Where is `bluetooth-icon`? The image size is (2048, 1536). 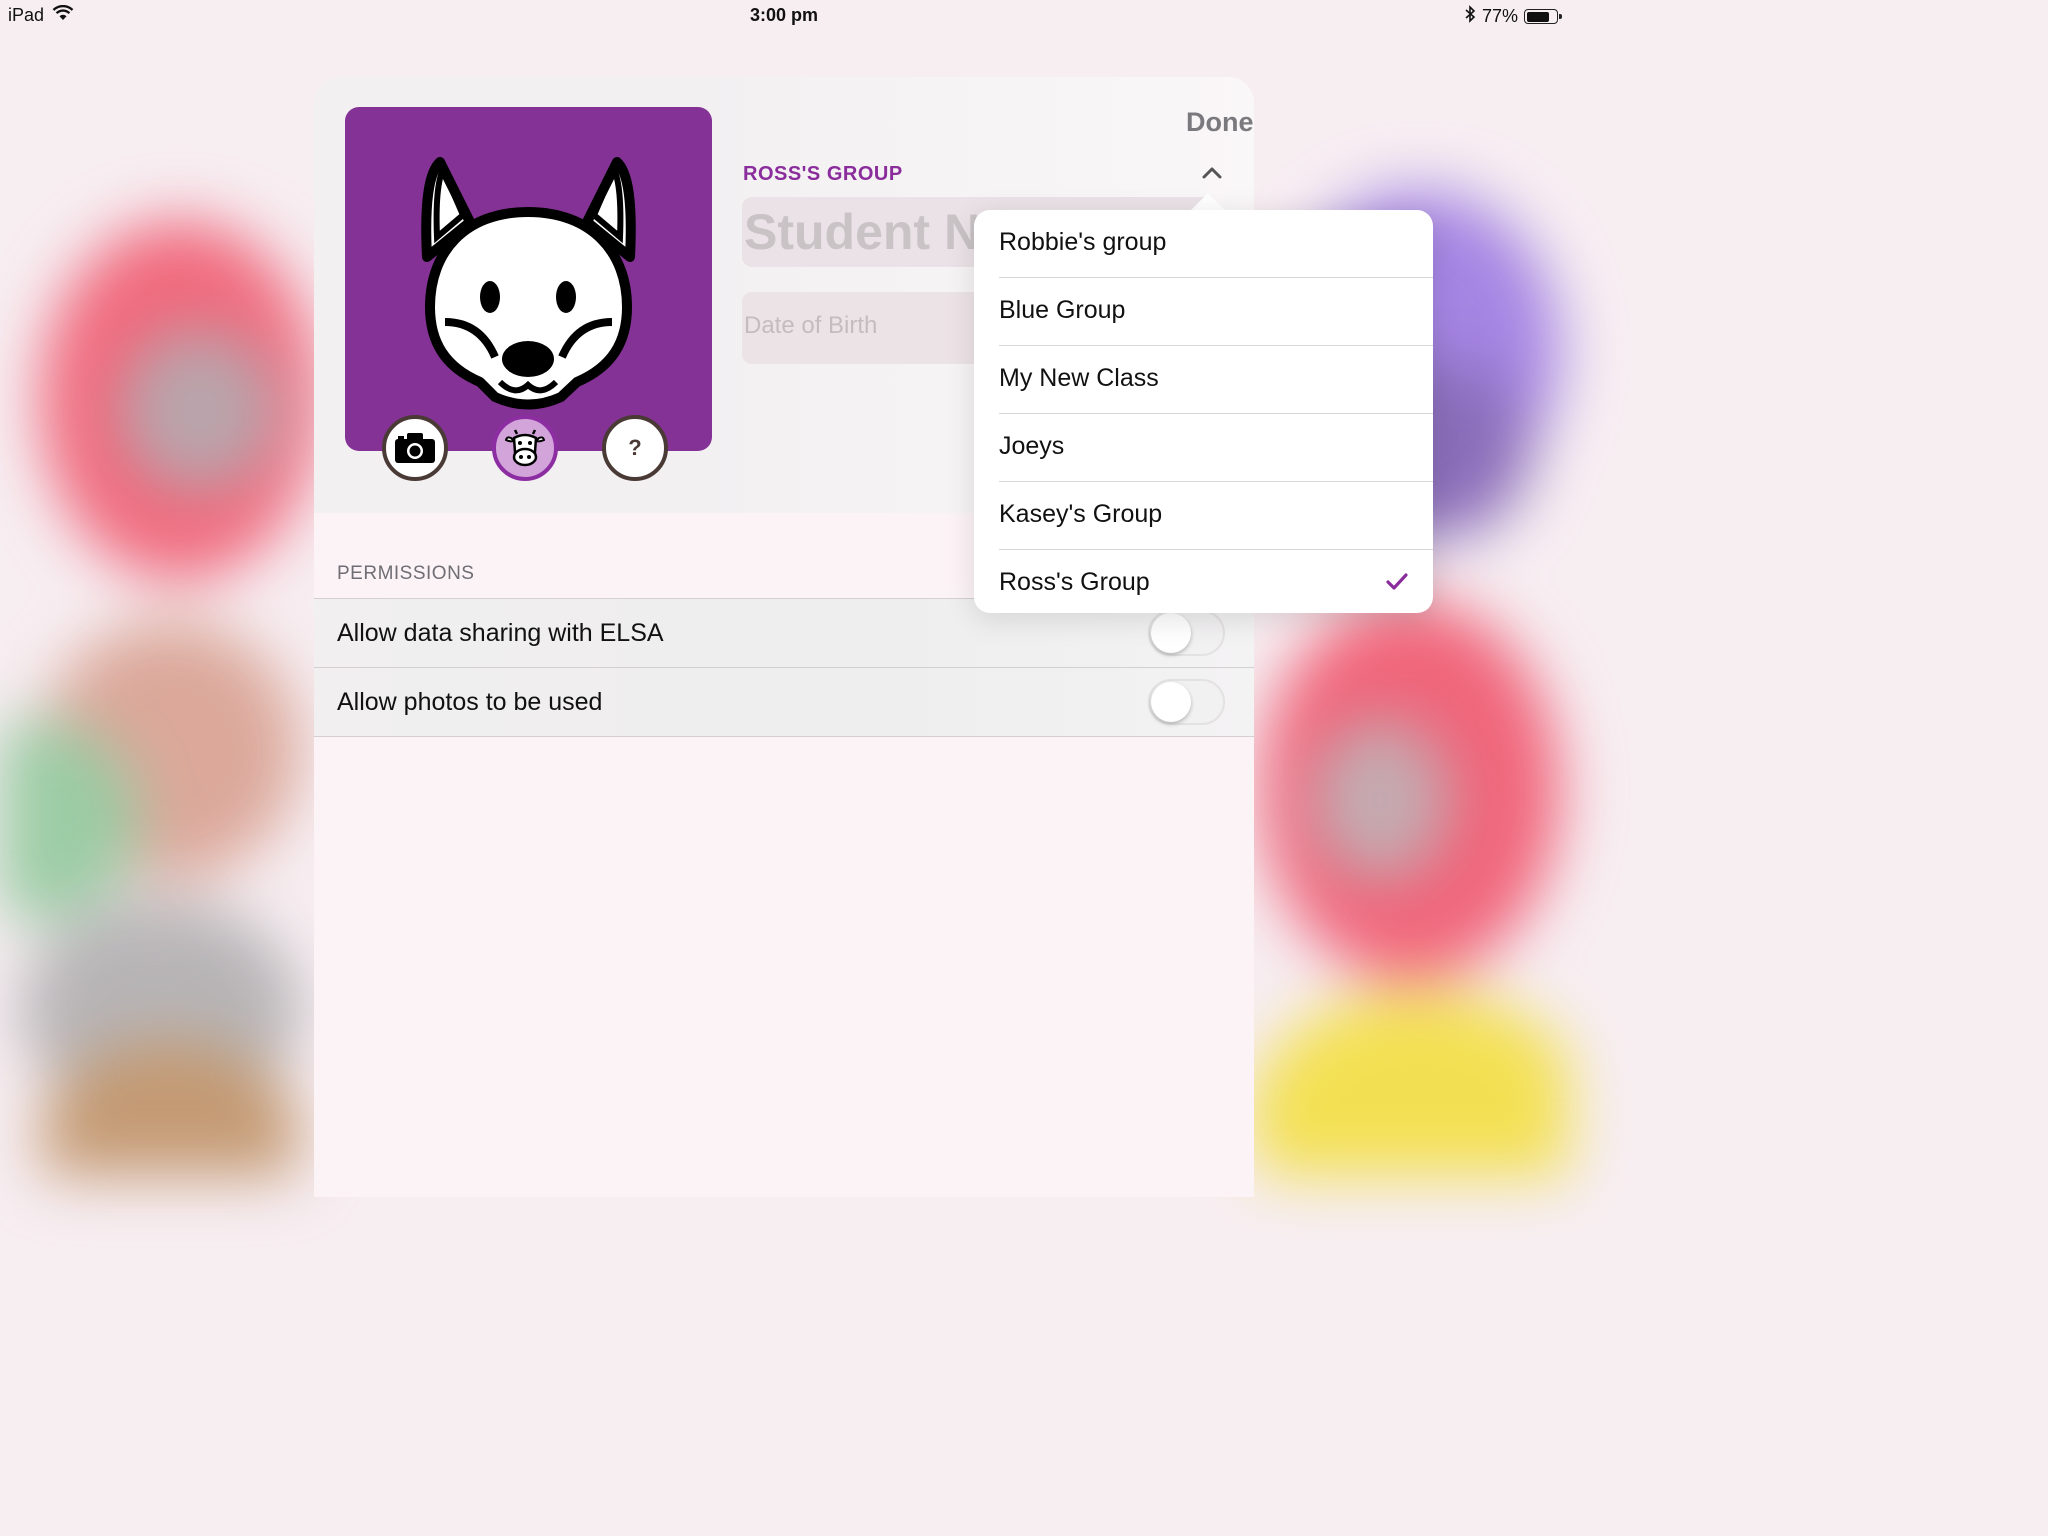
bluetooth-icon is located at coordinates (1470, 16).